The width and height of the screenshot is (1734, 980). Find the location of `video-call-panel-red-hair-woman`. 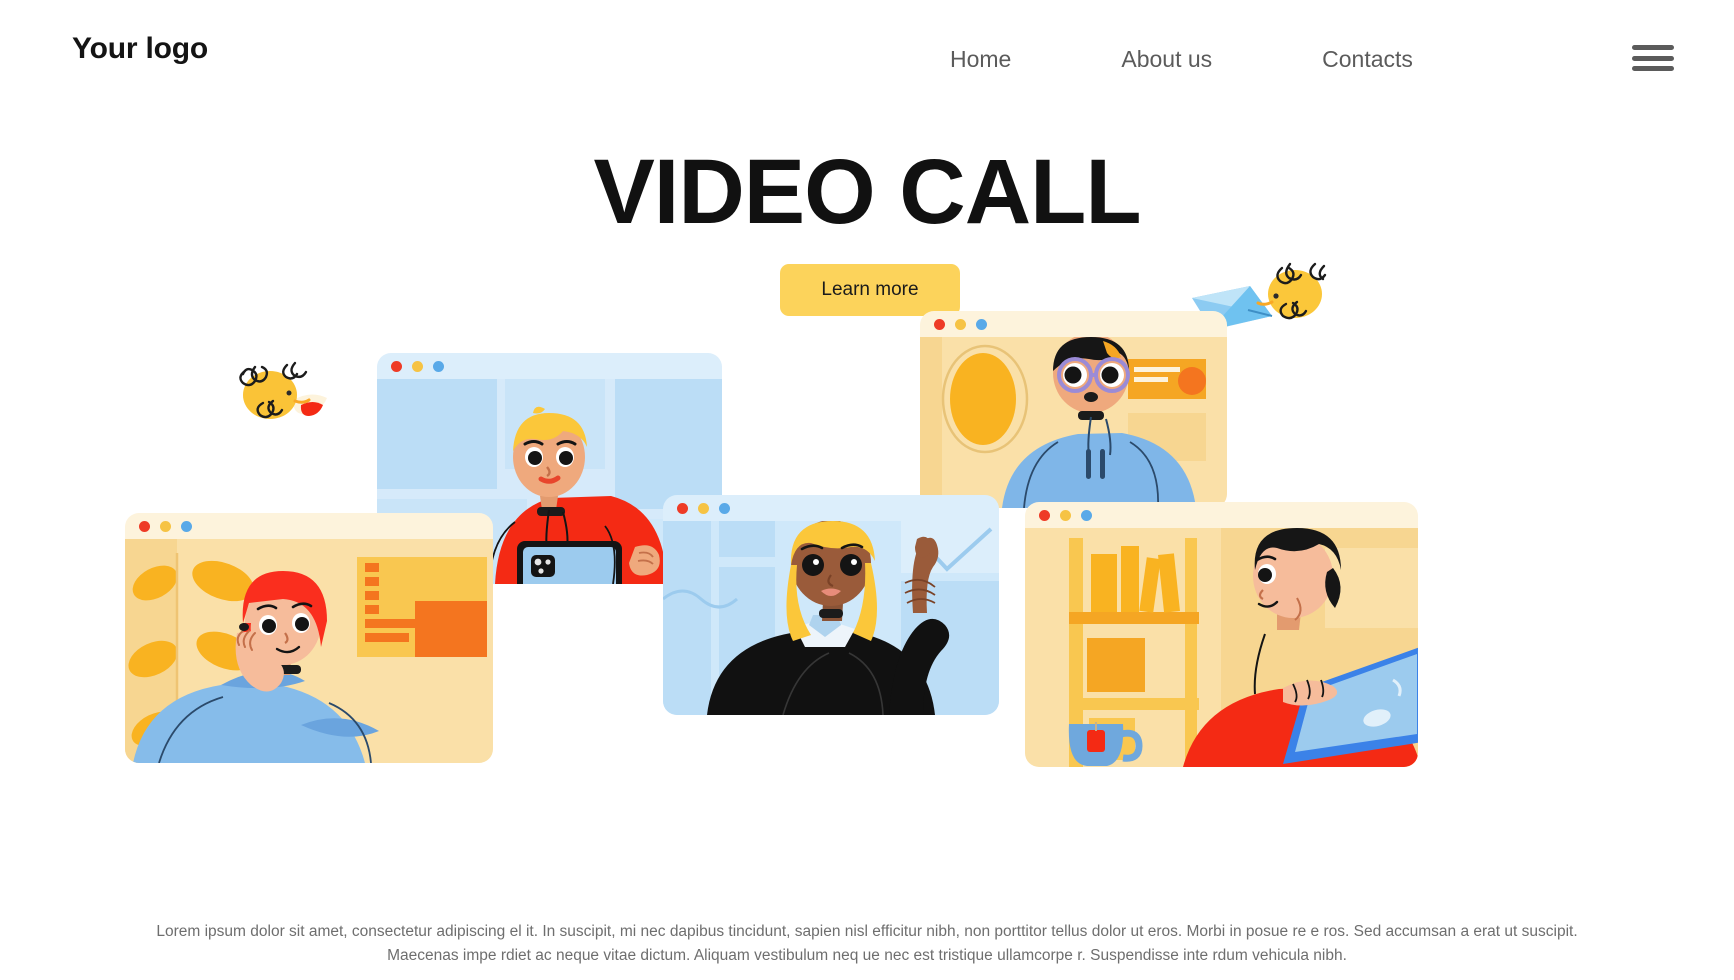

video-call-panel-red-hair-woman is located at coordinates (309, 638).